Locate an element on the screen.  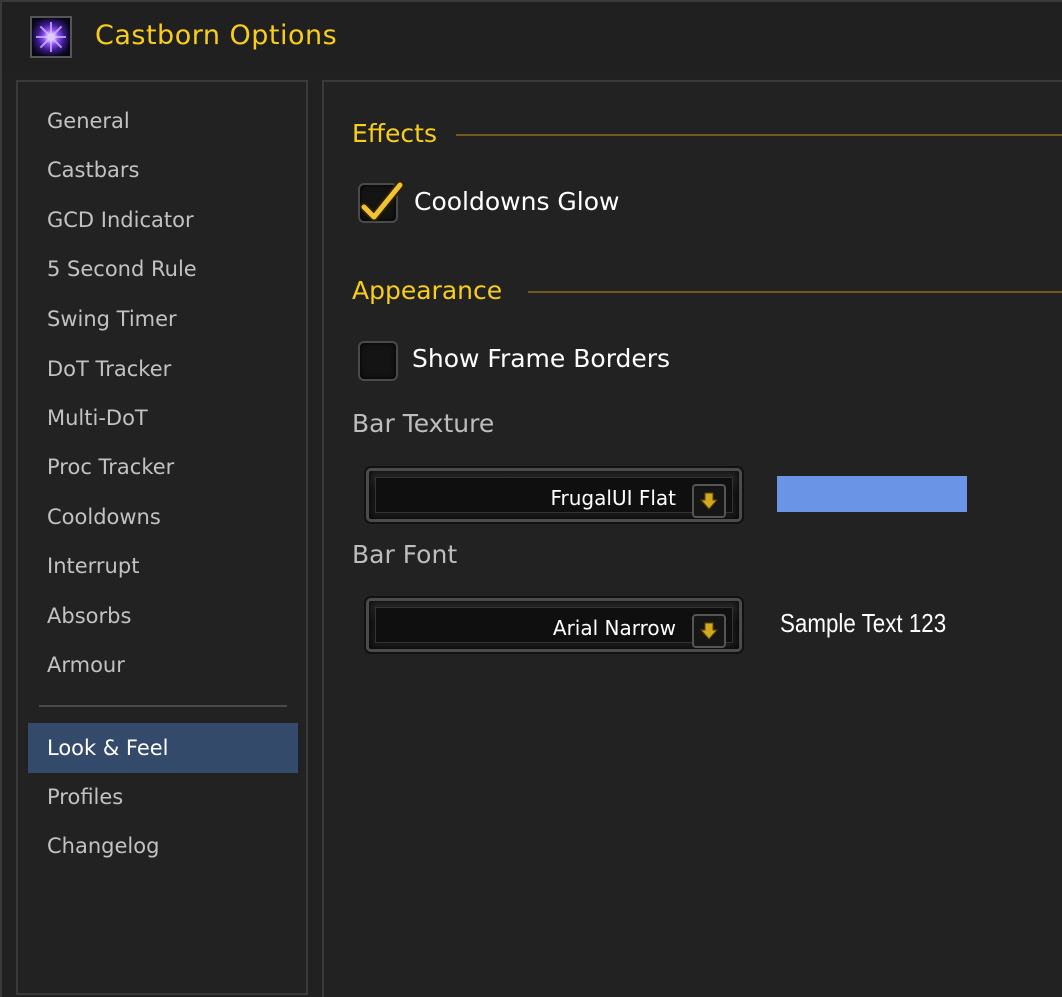
sidebar-item-cooldowns: Cooldowns is located at coordinates (163, 517).